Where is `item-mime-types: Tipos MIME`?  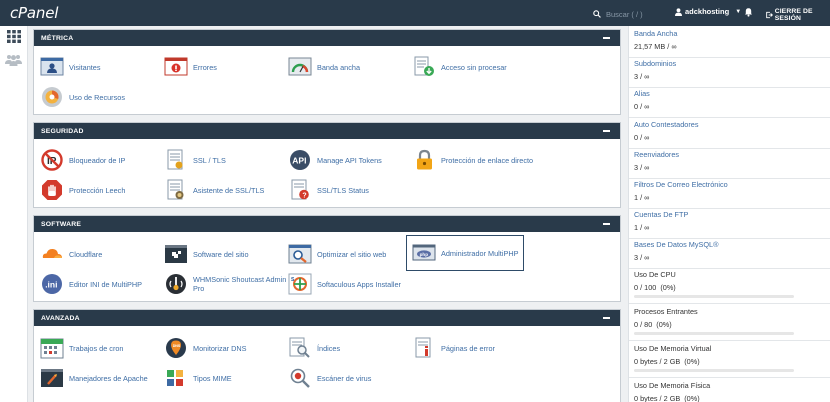 item-mime-types: Tipos MIME is located at coordinates (198, 378).